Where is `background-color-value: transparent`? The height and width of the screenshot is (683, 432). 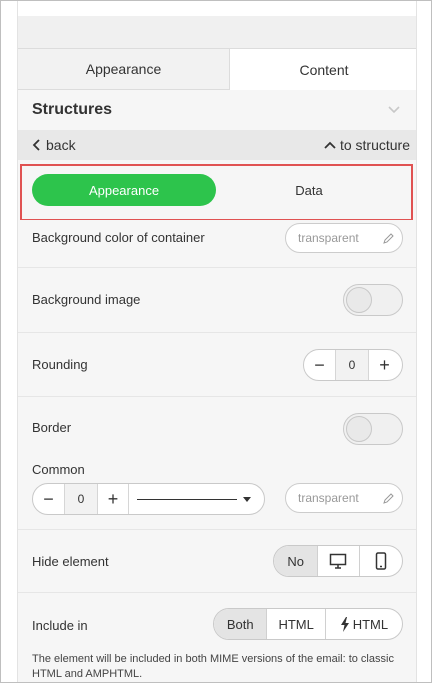
background-color-value: transparent is located at coordinates (328, 238).